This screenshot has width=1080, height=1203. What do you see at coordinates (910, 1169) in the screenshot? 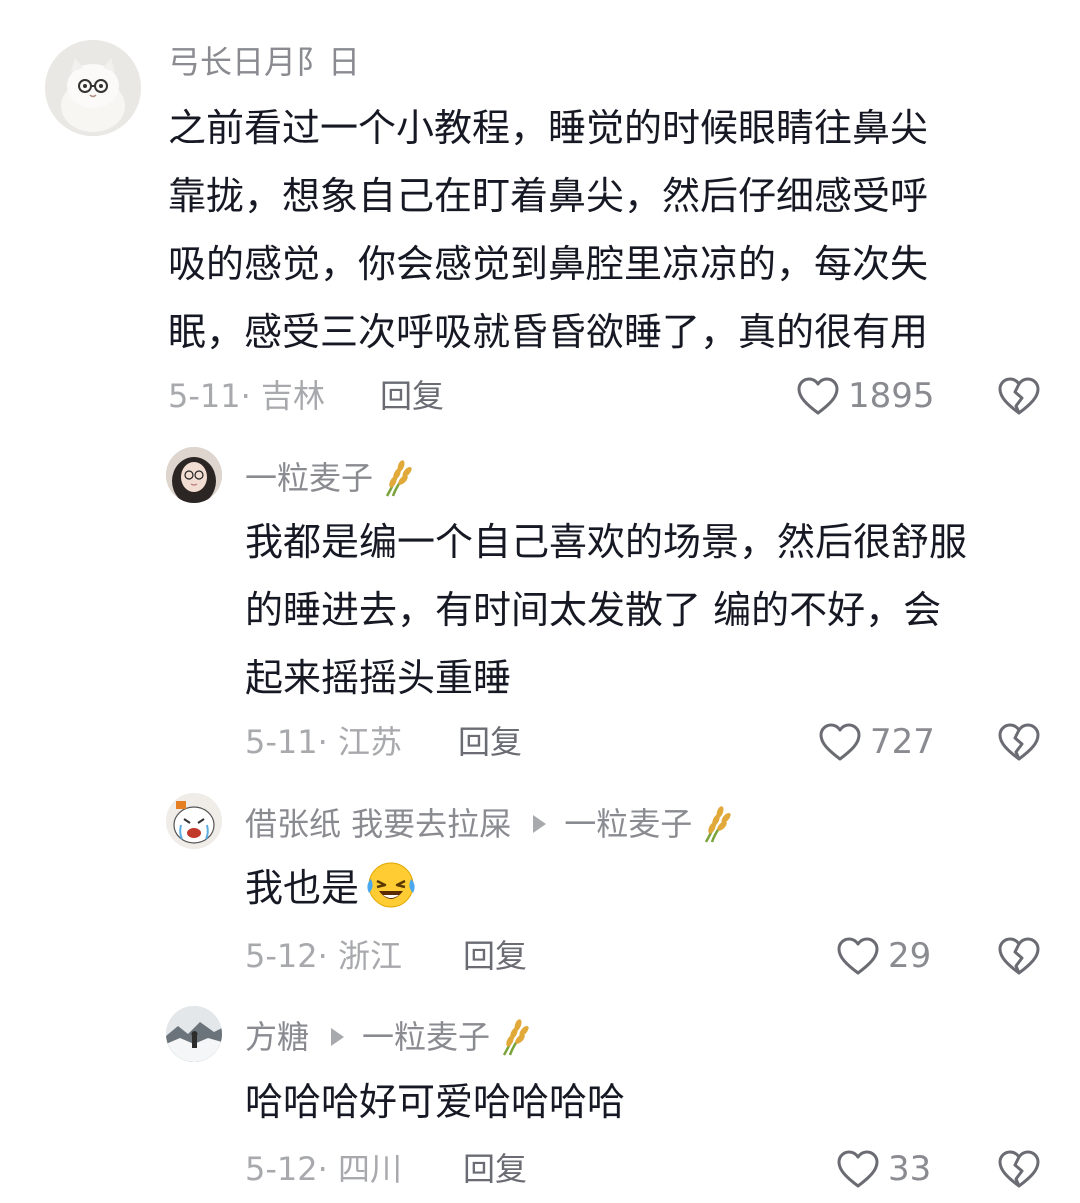
I see `like-count: 33` at bounding box center [910, 1169].